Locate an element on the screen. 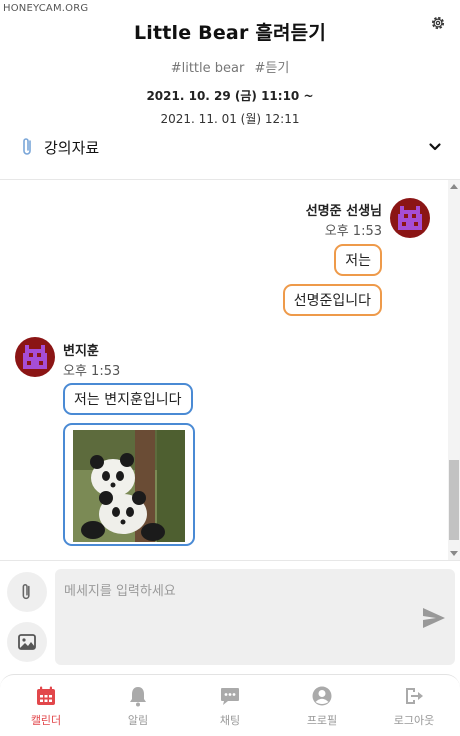 This screenshot has width=460, height=736. chevron-down-icon is located at coordinates (435, 147).